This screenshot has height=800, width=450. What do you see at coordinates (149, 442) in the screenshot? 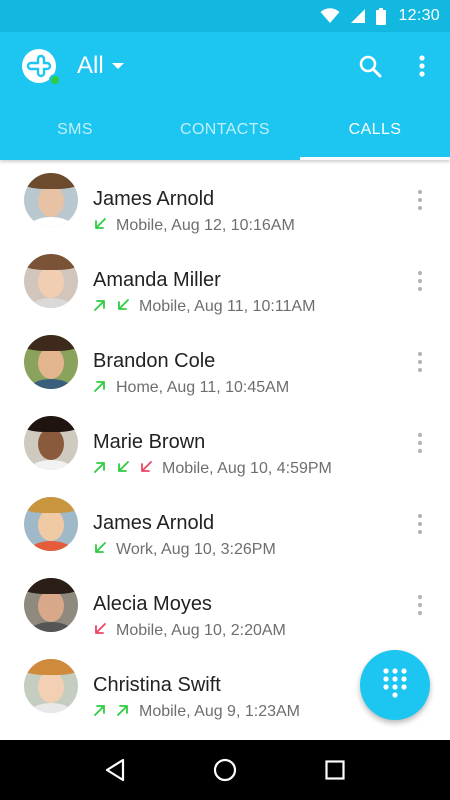
I see `contact-name: Marie Brown` at bounding box center [149, 442].